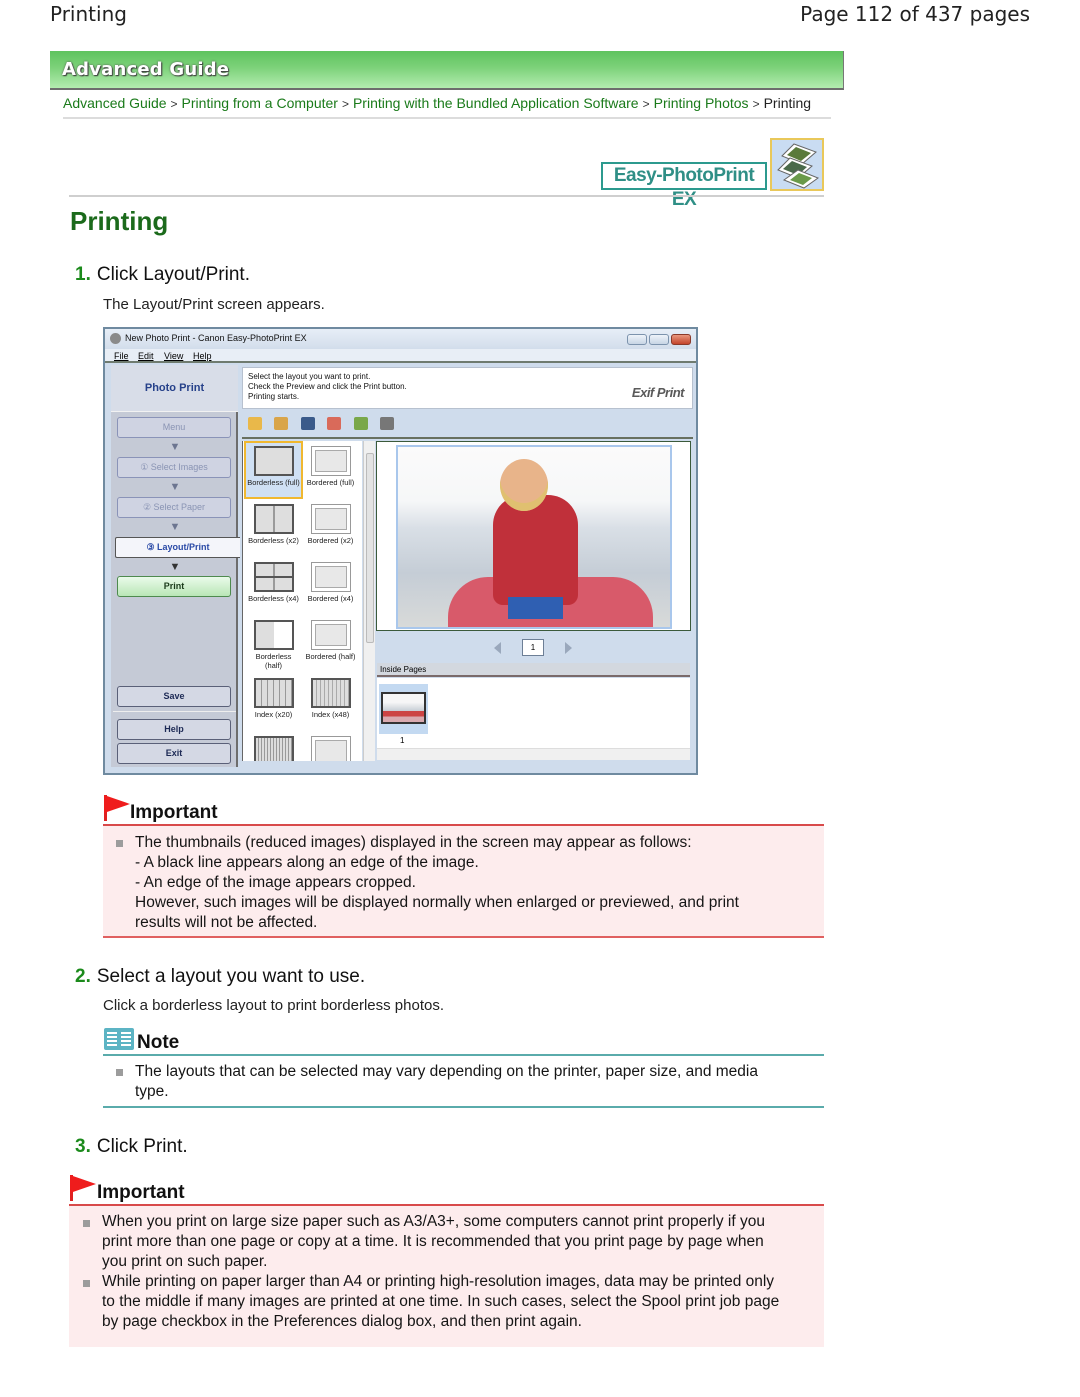 Image resolution: width=1080 pixels, height=1397 pixels. I want to click on instruction-line: Printing starts., so click(274, 396).